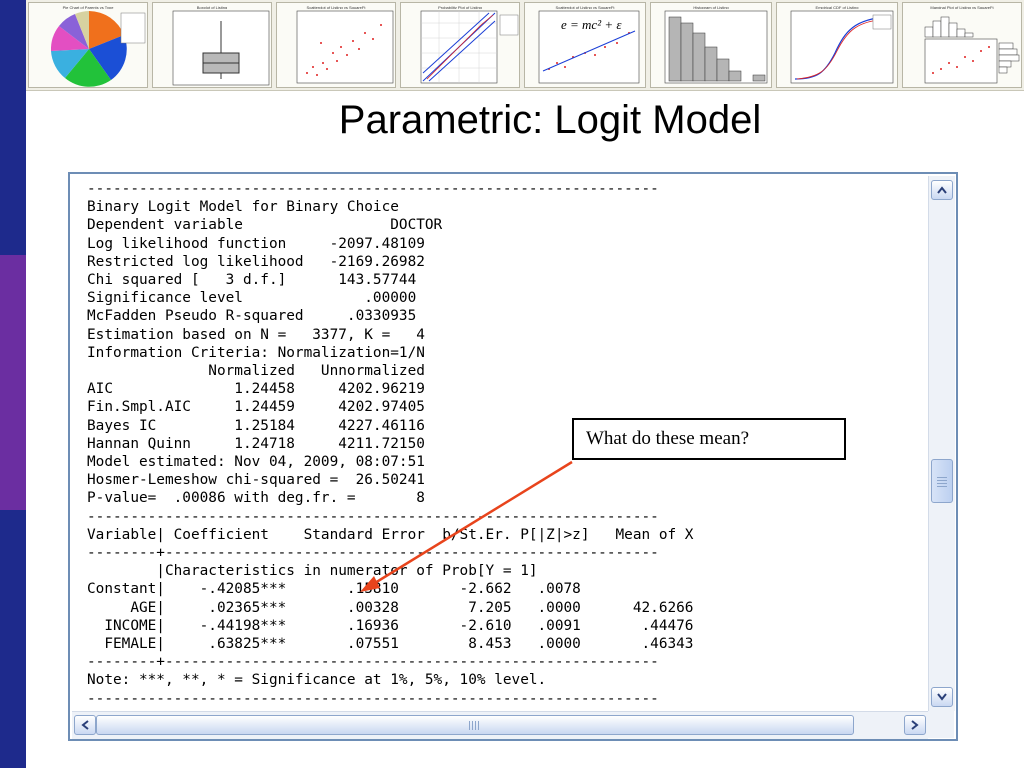  I want to click on probability-plot-icon, so click(469, 47).